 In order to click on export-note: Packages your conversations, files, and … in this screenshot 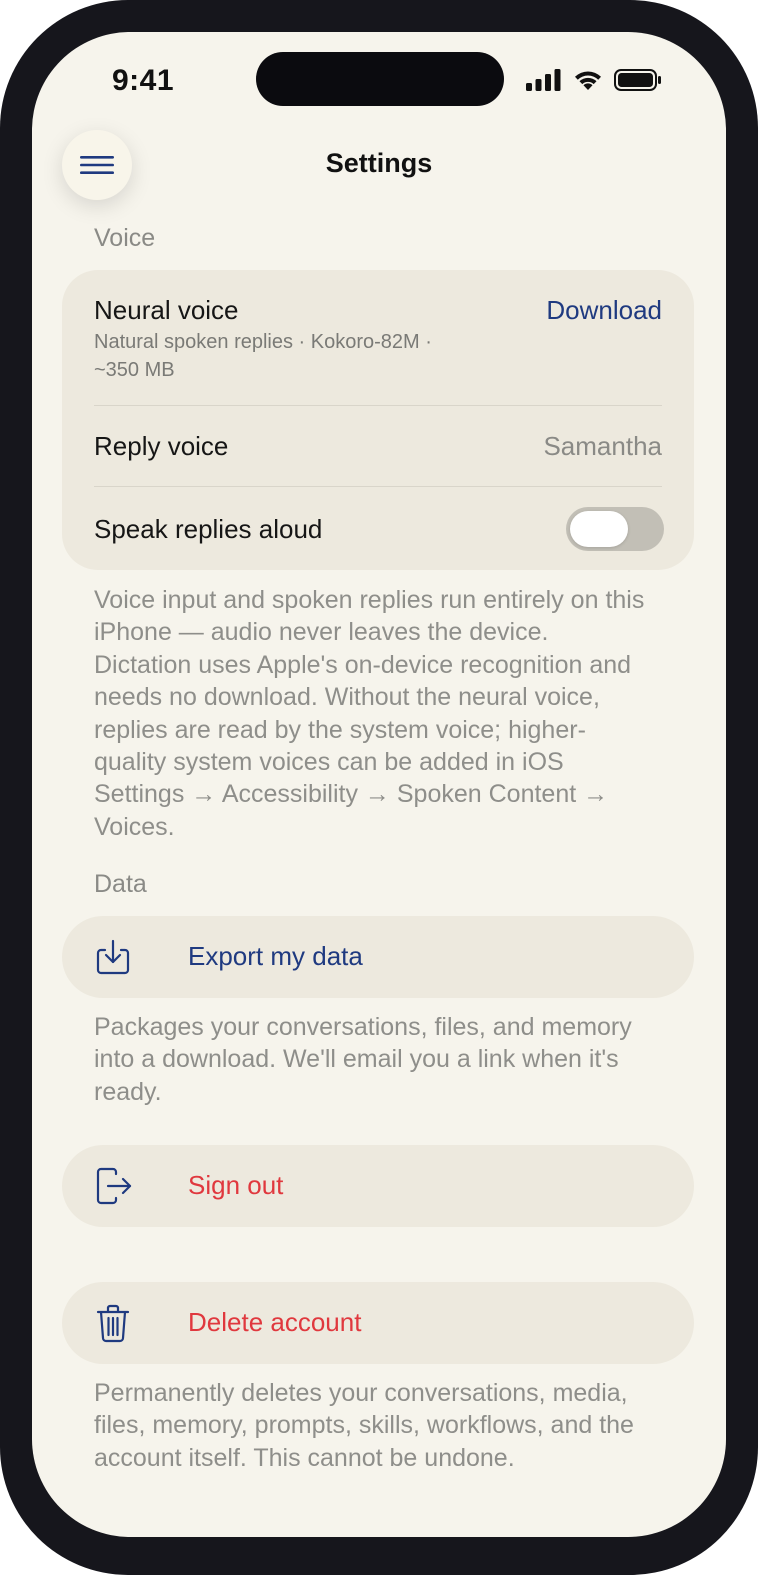, I will do `click(384, 1059)`.